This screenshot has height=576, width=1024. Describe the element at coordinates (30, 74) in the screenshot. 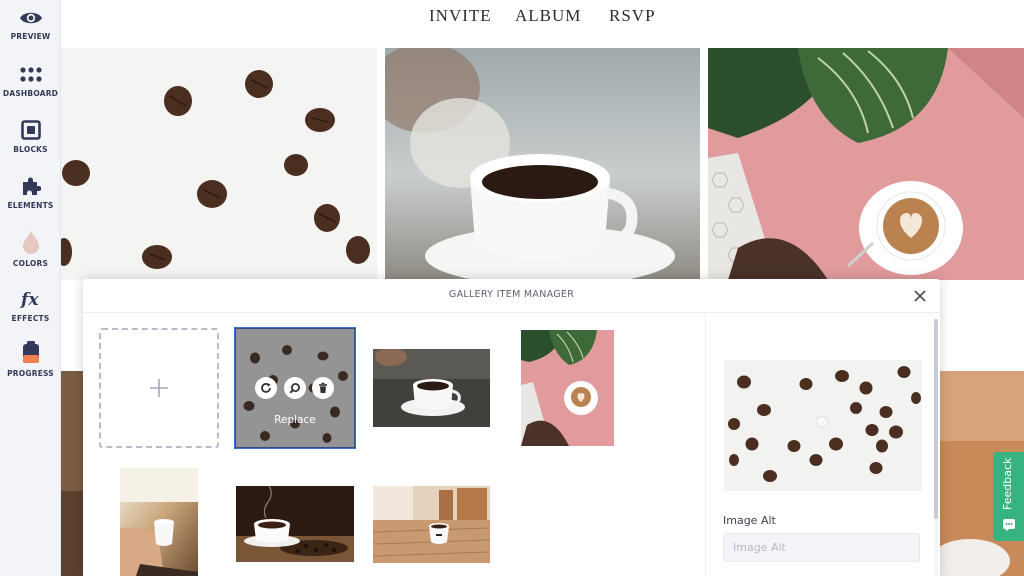

I see `grid-dots-icon` at that location.